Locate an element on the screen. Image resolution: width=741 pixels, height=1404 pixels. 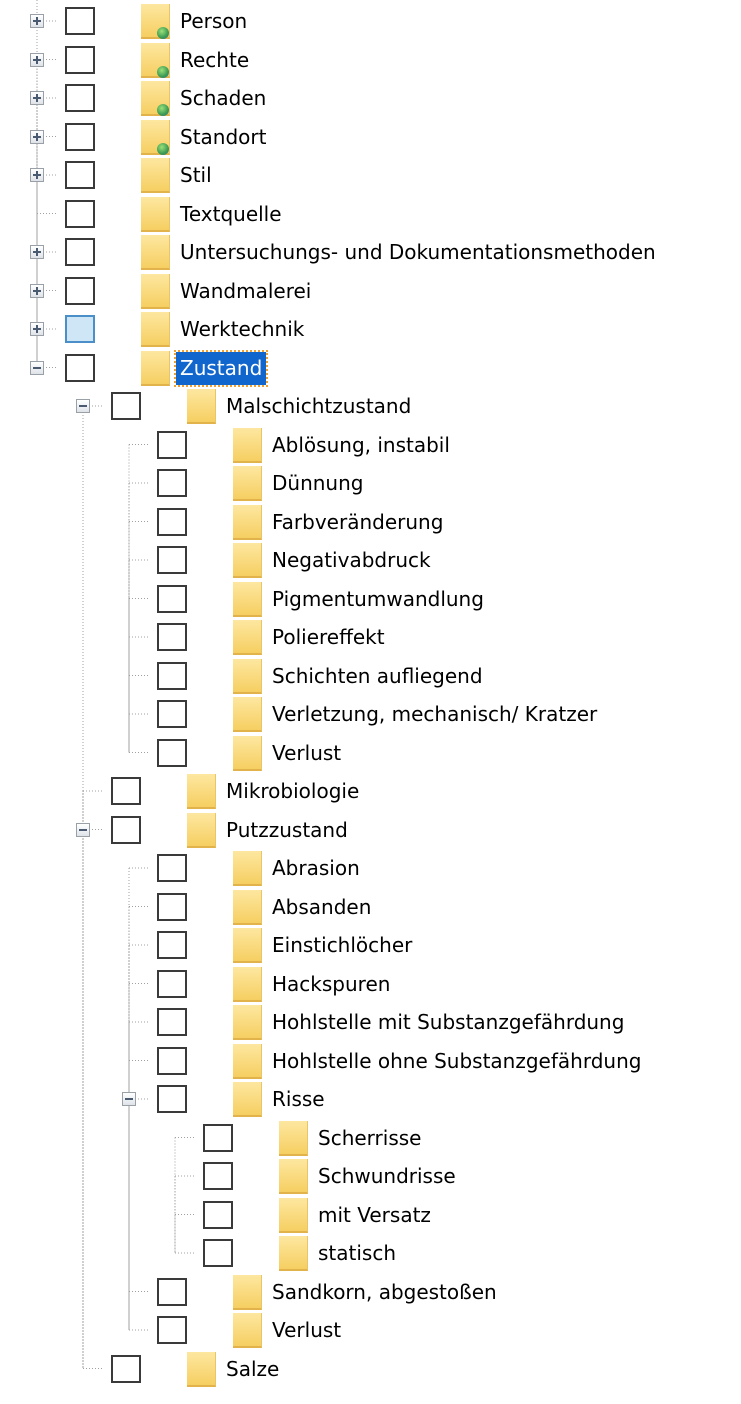
tree-node: Farbveränderung is located at coordinates (370, 522).